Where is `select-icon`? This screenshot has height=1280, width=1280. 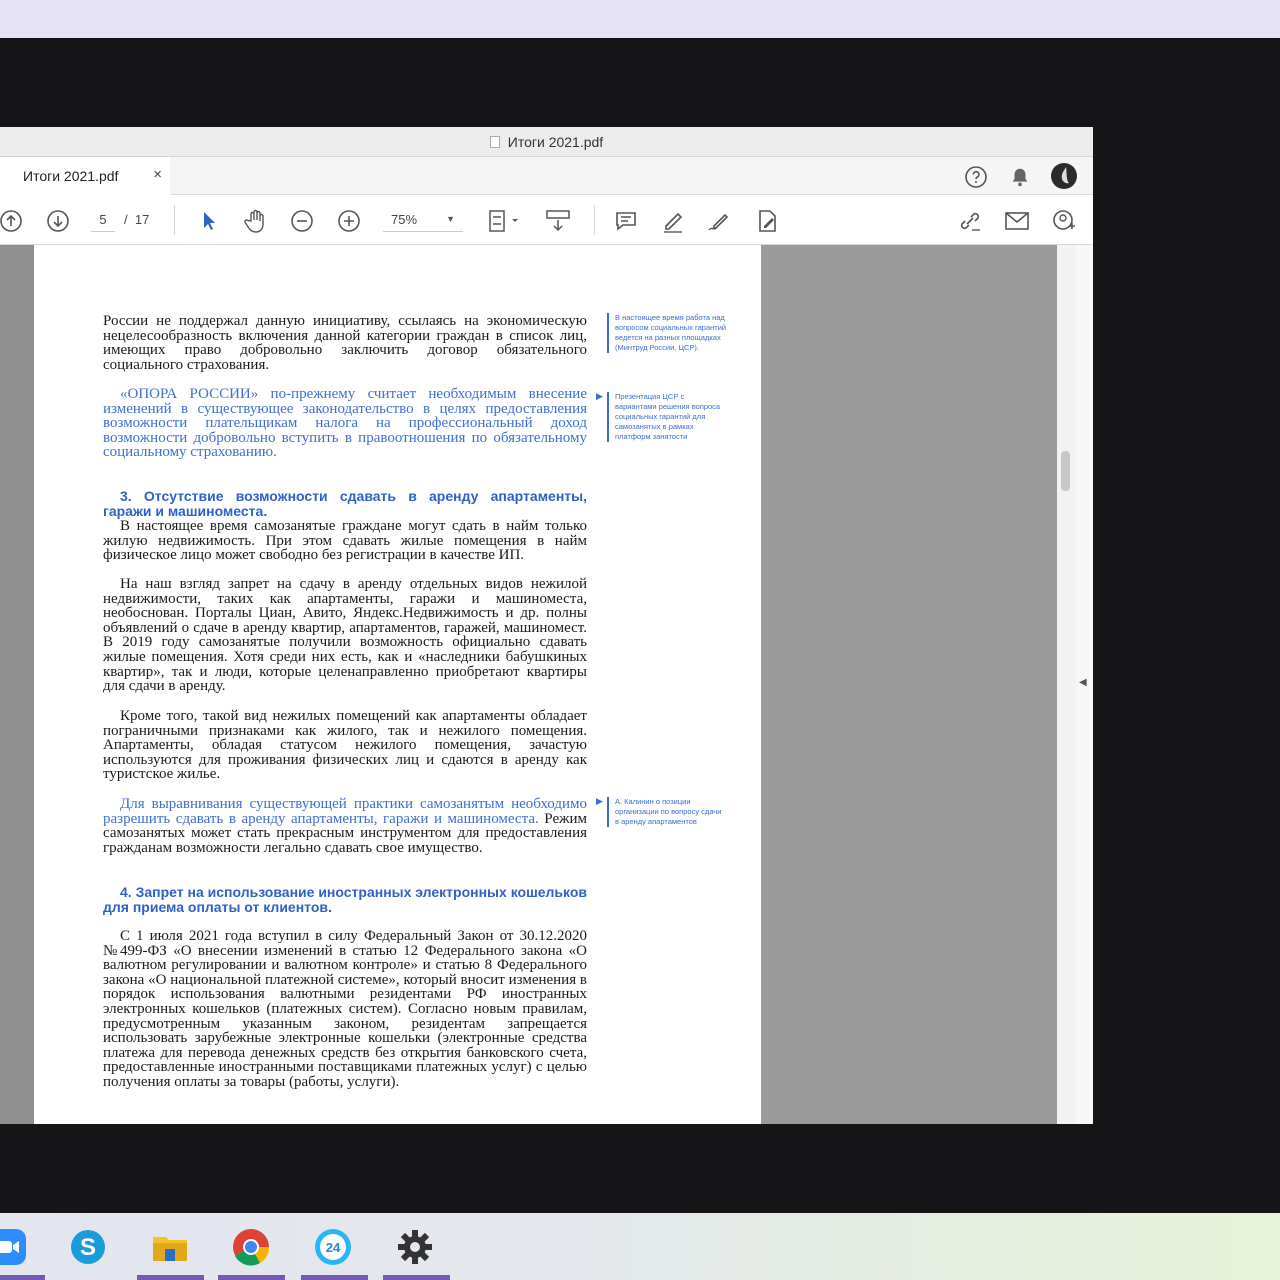 select-icon is located at coordinates (209, 221).